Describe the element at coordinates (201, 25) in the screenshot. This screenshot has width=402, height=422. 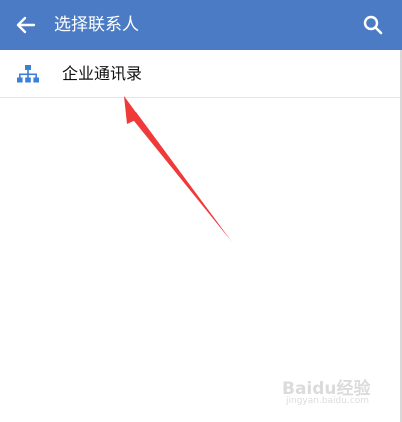
I see `app-bar: 选择联系人` at that location.